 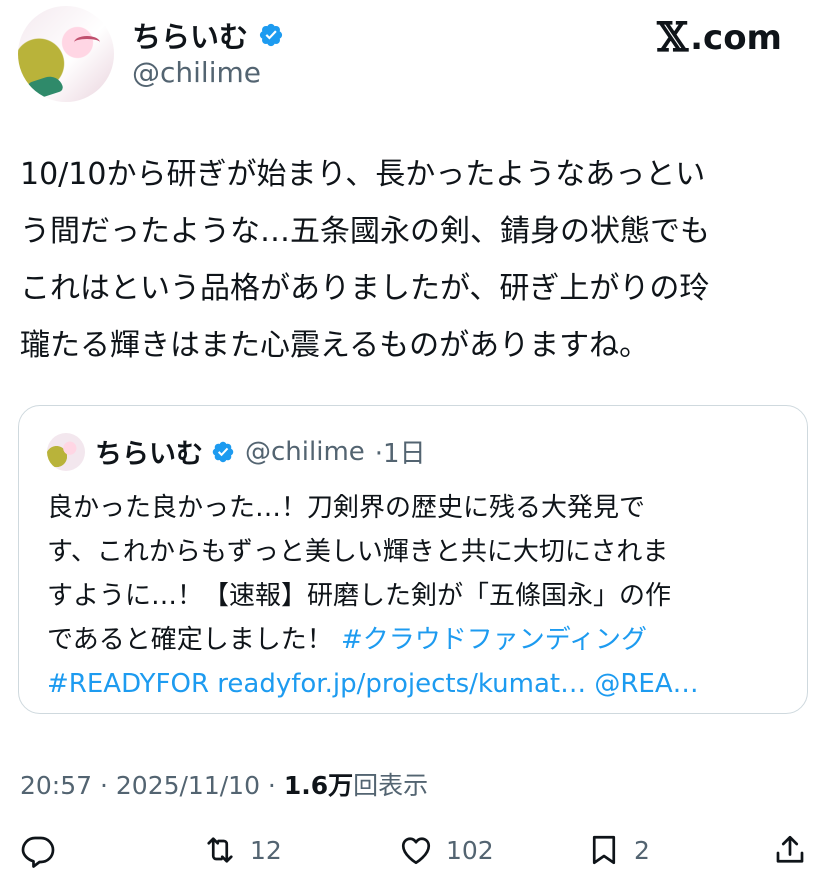 I want to click on quoted-text-segment: であると確定しました！, so click(x=194, y=640).